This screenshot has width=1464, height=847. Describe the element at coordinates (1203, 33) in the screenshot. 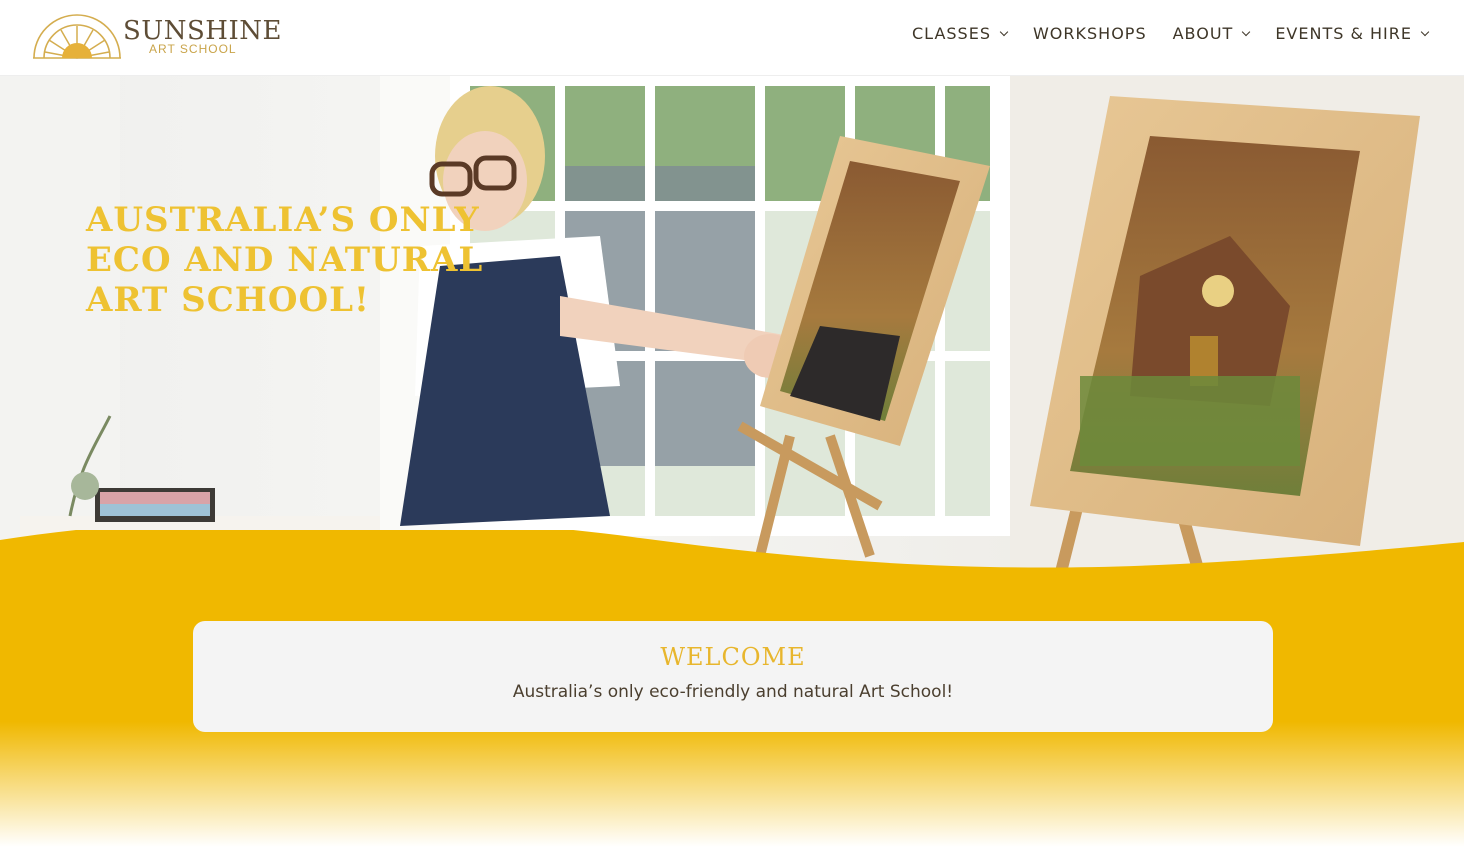

I see `nav-label: ABOUT` at that location.